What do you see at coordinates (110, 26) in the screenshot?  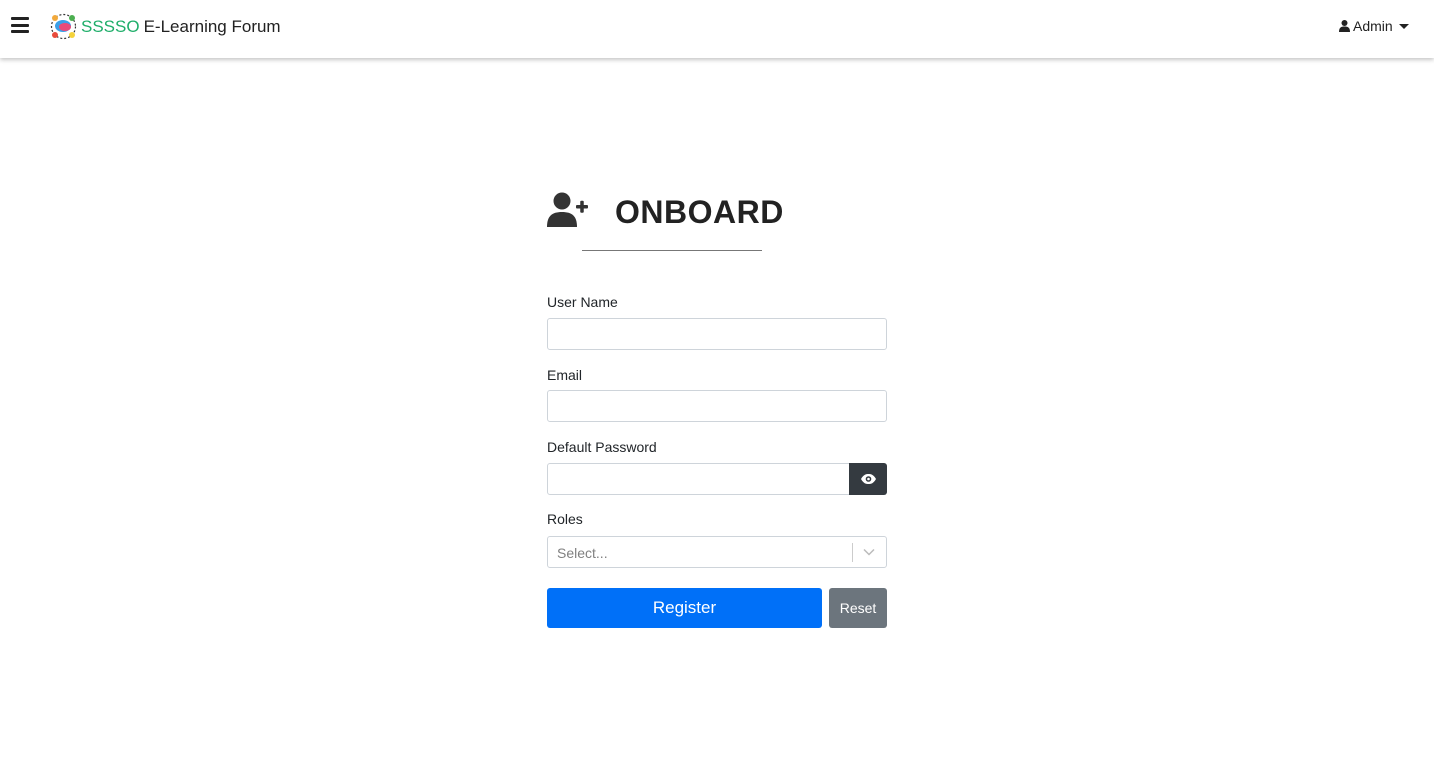 I see `brand-name-accent: SSSSO` at bounding box center [110, 26].